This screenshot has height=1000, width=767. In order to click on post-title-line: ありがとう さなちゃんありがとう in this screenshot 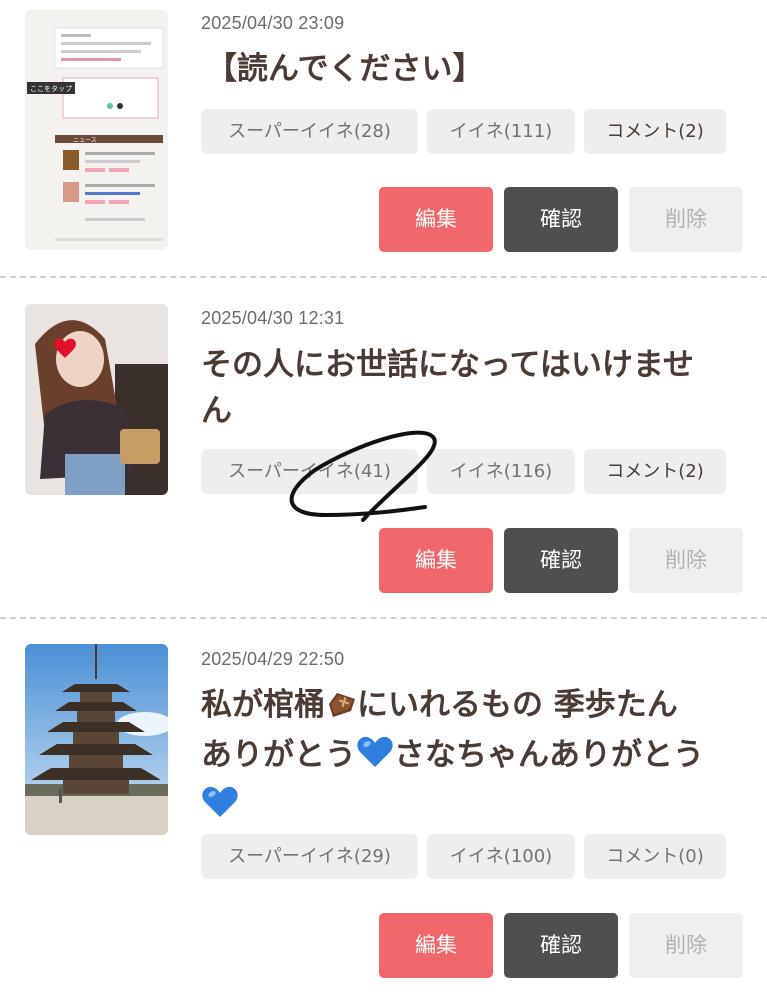, I will do `click(466, 757)`.